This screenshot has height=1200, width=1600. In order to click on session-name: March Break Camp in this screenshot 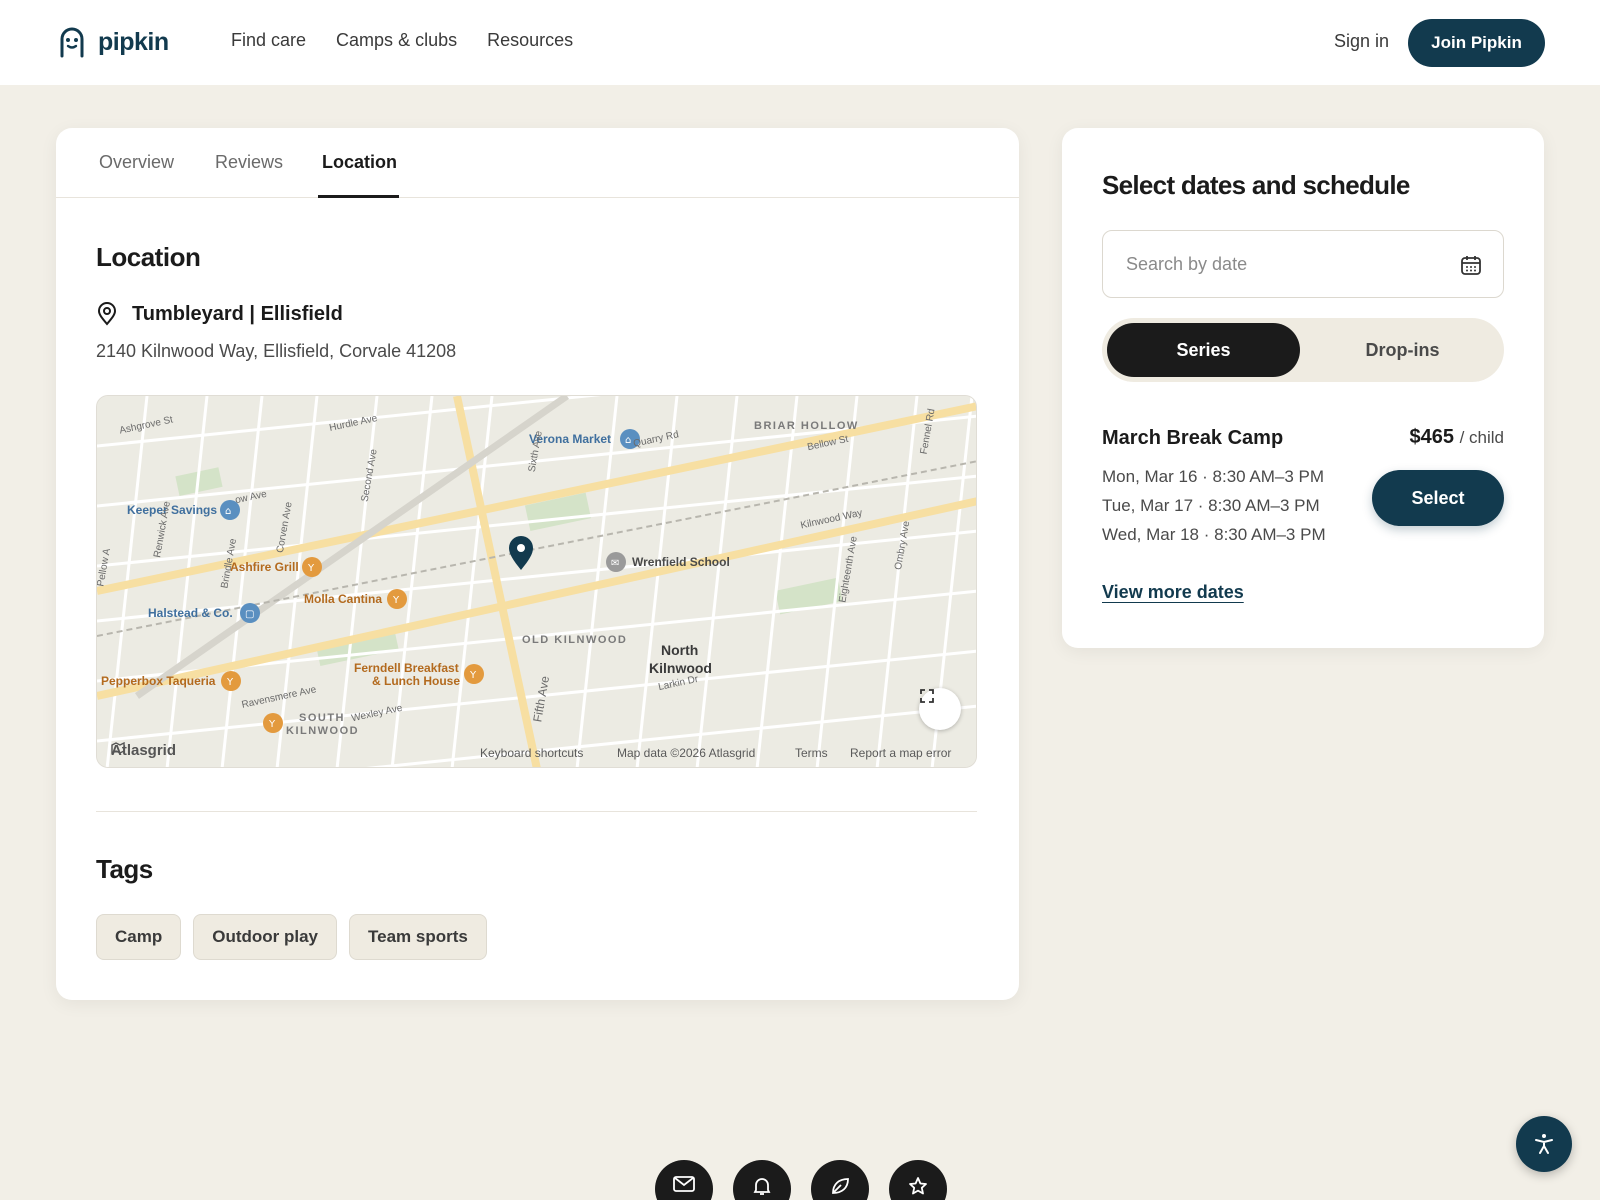, I will do `click(1193, 438)`.